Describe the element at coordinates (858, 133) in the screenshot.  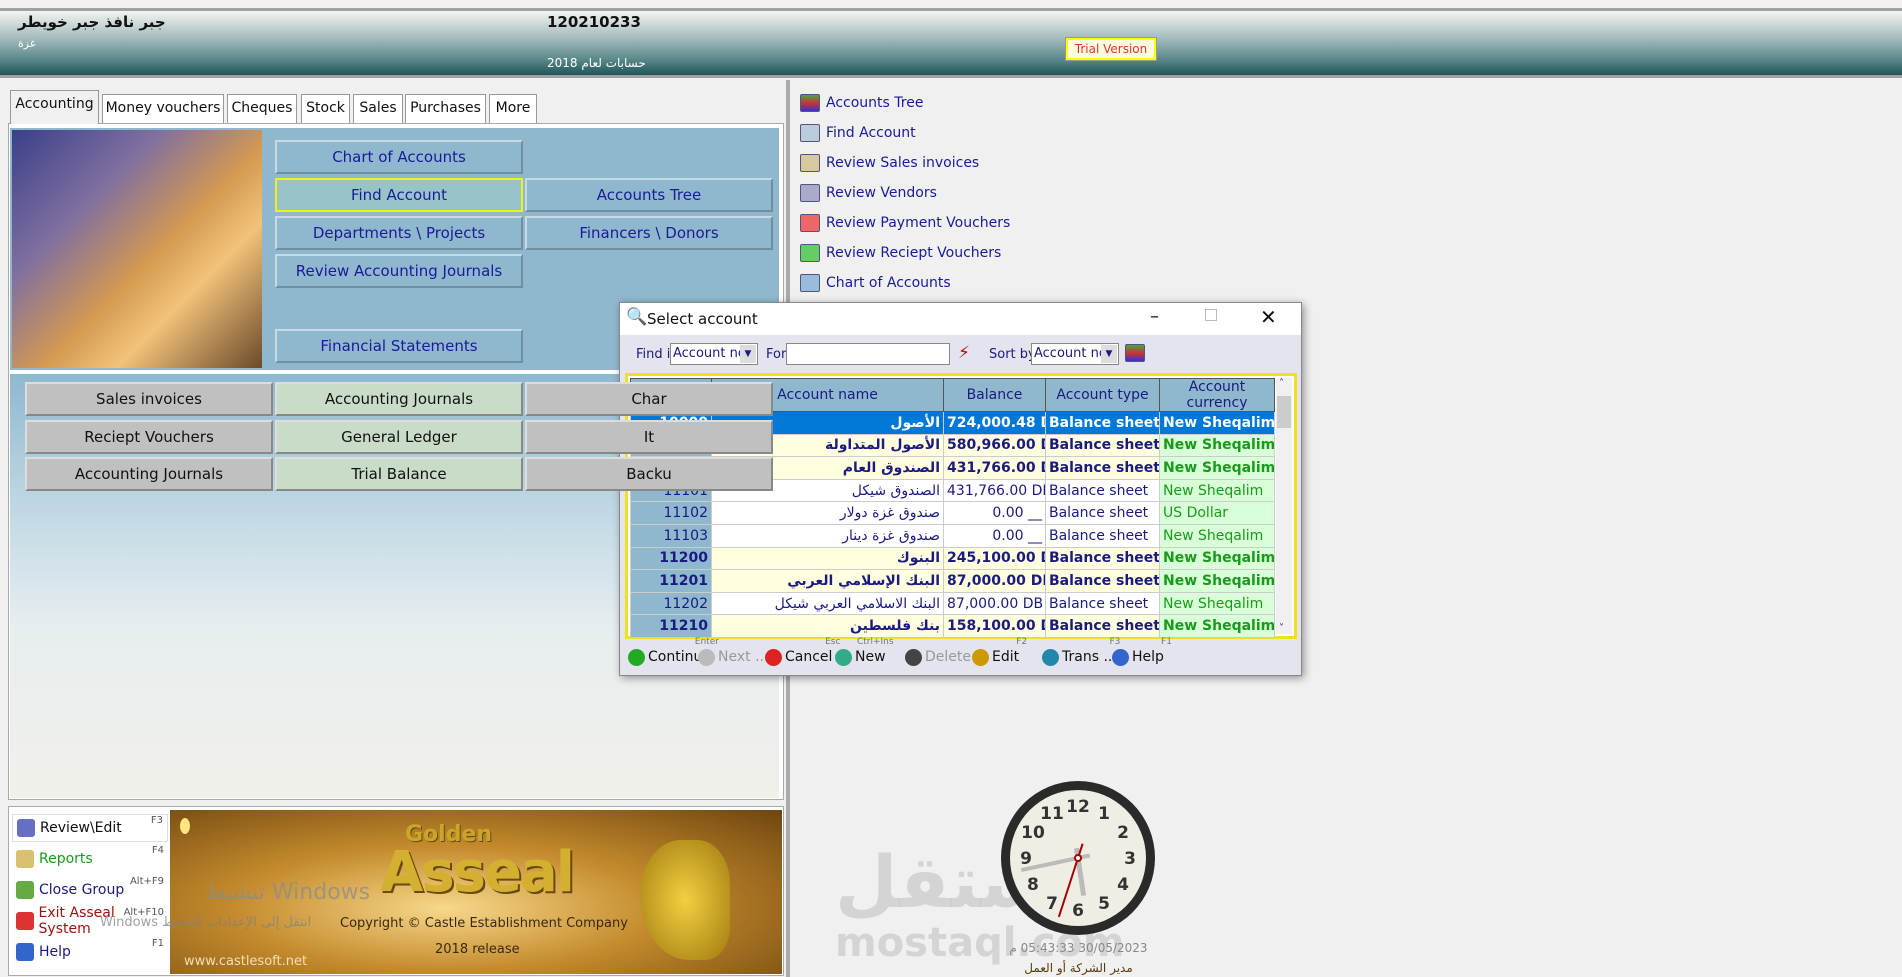
I see `side-link-find-account: Find Account` at that location.